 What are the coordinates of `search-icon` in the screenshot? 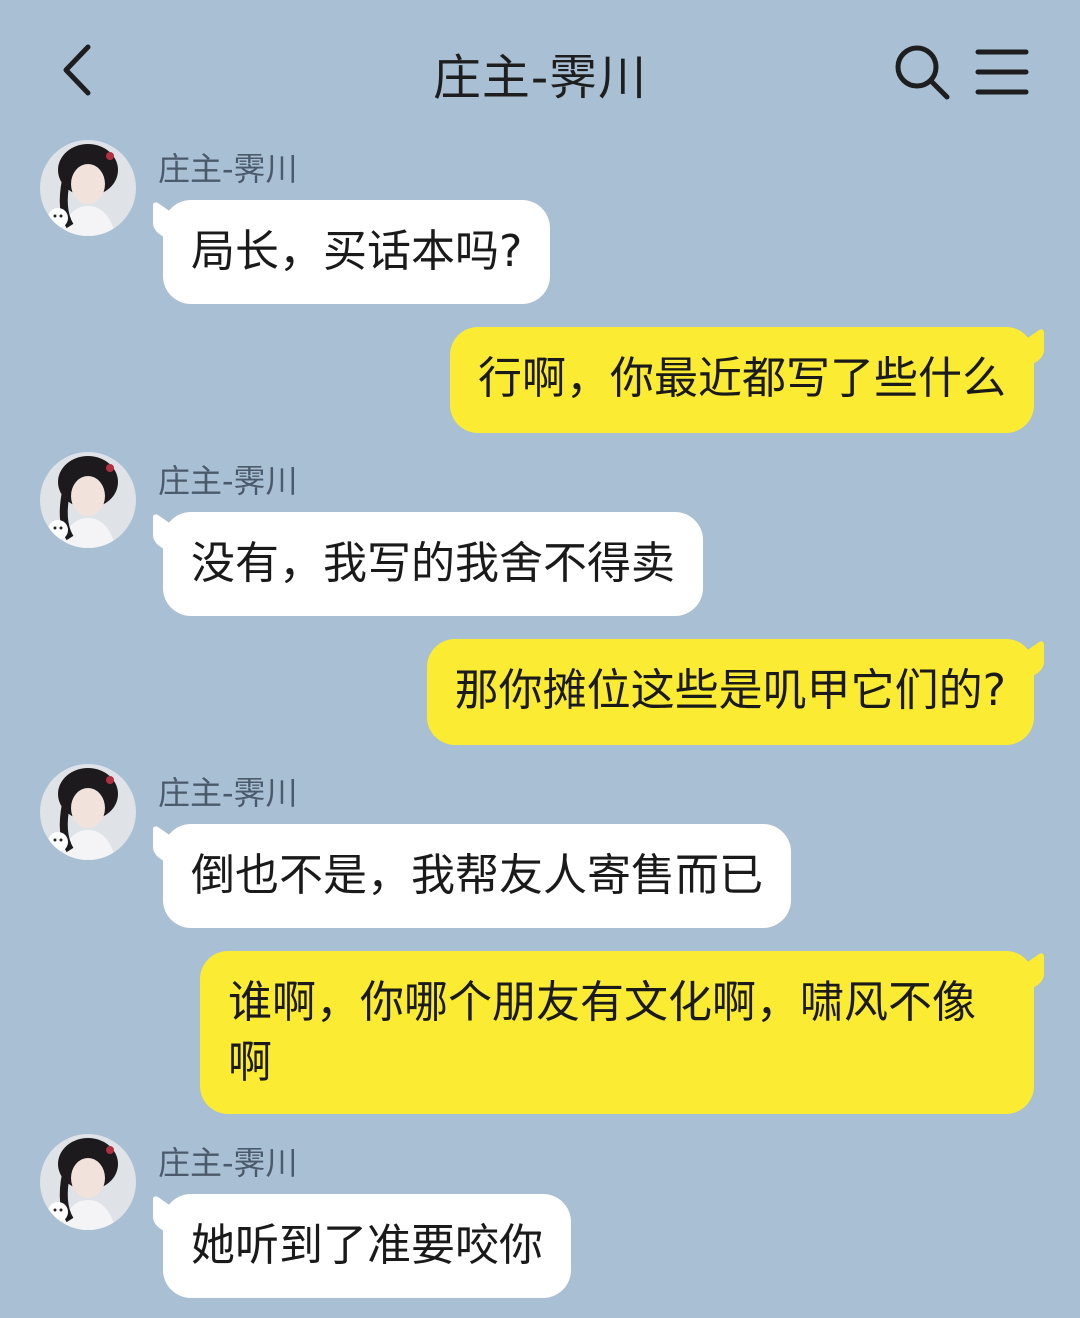 It's located at (922, 72).